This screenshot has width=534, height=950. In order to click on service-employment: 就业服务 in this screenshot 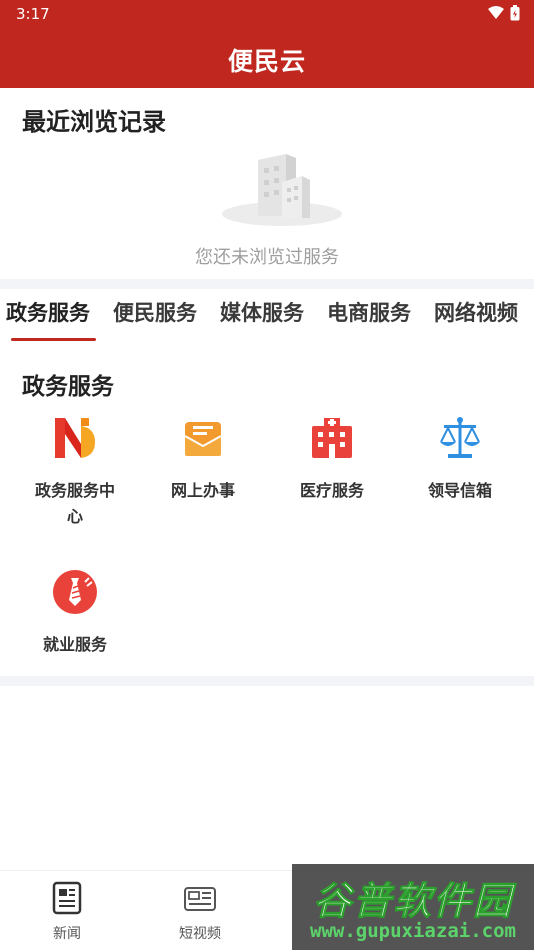, I will do `click(75, 613)`.